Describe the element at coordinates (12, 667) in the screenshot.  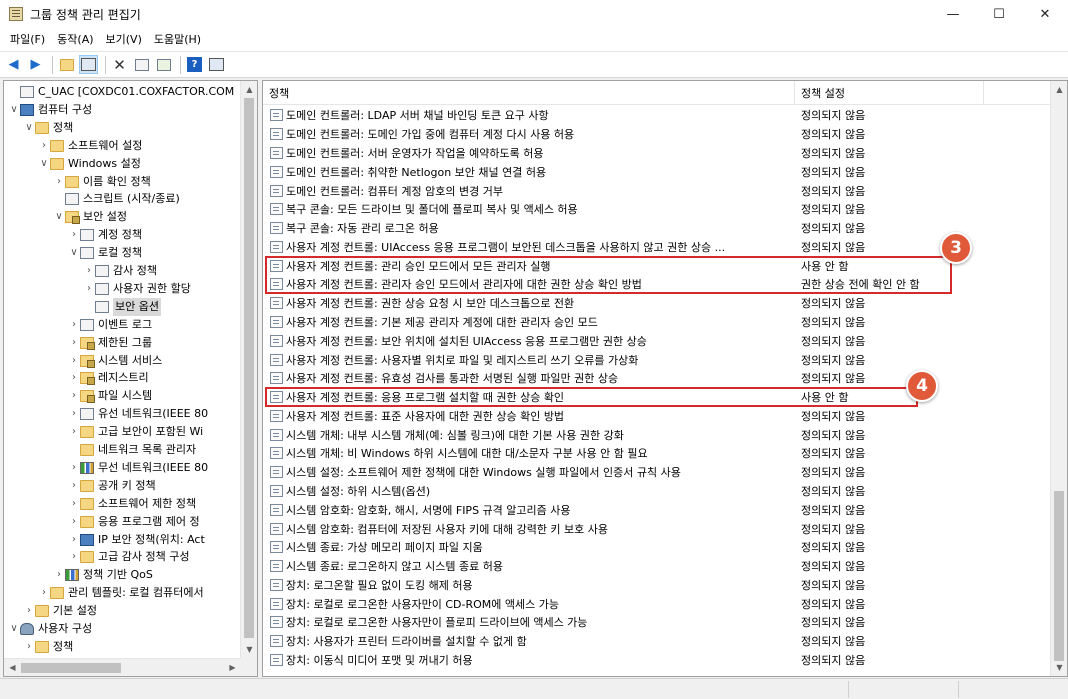
I see `scroll-left-icon: ◀` at that location.